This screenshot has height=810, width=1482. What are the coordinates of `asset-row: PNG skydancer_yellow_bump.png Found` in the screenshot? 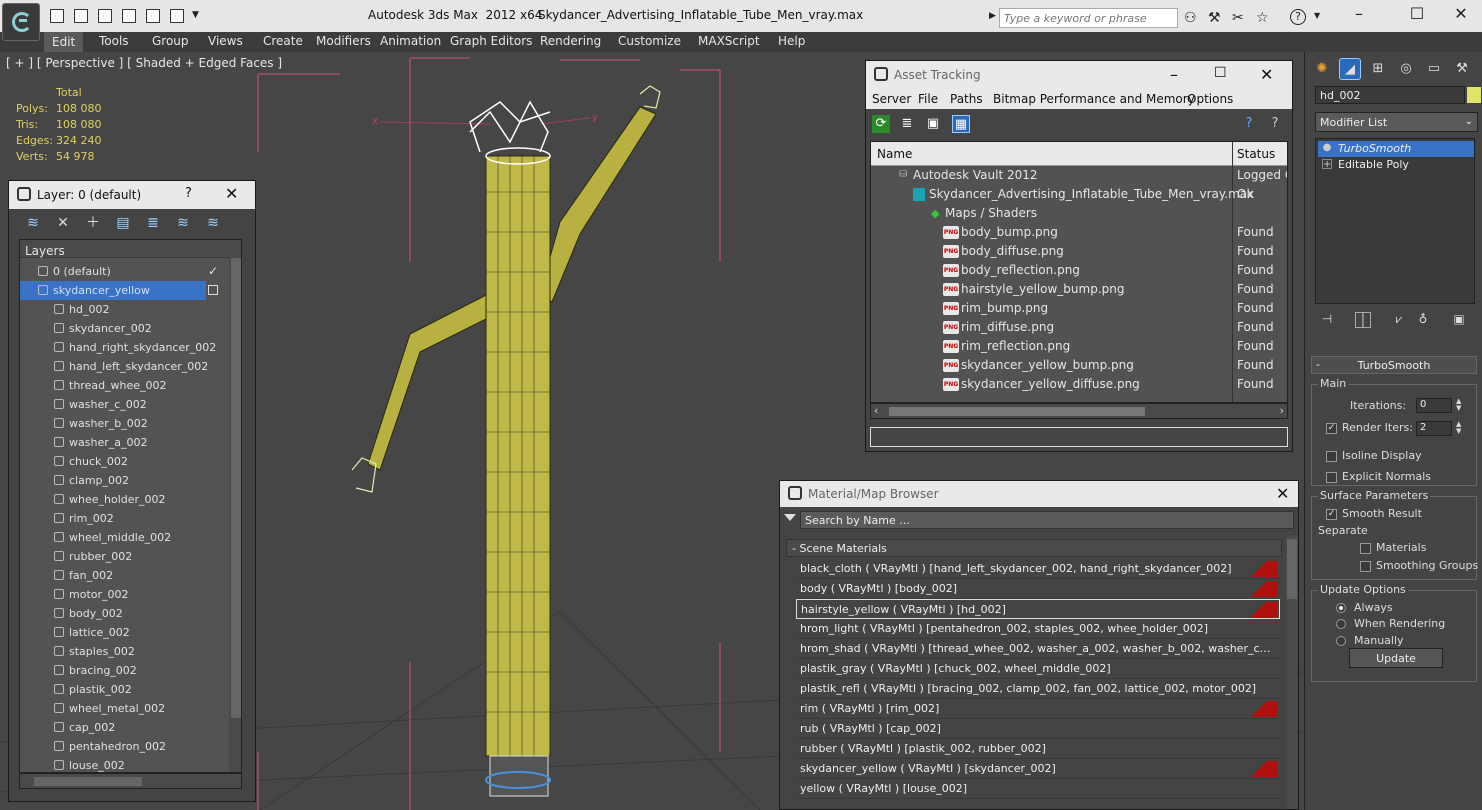 It's located at (1079, 365).